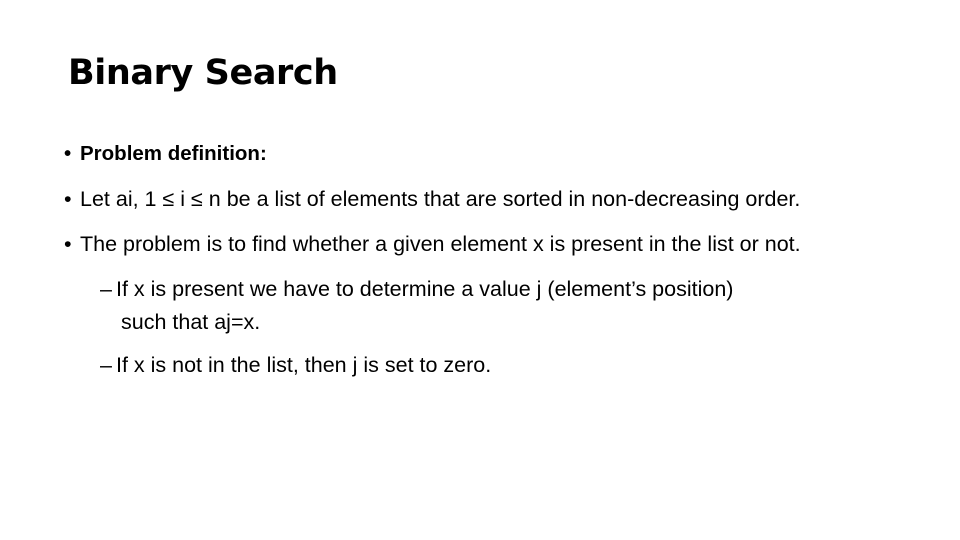 This screenshot has width=960, height=540. Describe the element at coordinates (173, 153) in the screenshot. I see `bullet-problem-definition-text: Problem definition:` at that location.